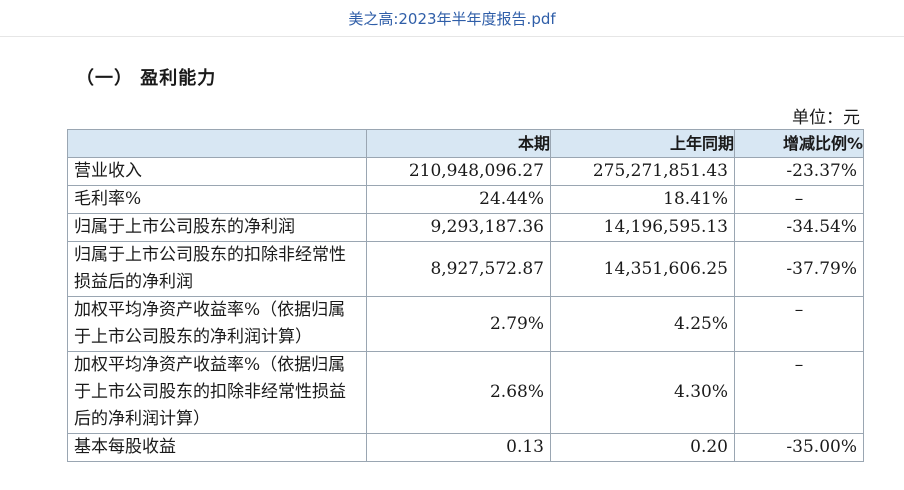 This screenshot has width=904, height=490. Describe the element at coordinates (217, 447) in the screenshot. I see `row-label: 基本每股收益` at that location.